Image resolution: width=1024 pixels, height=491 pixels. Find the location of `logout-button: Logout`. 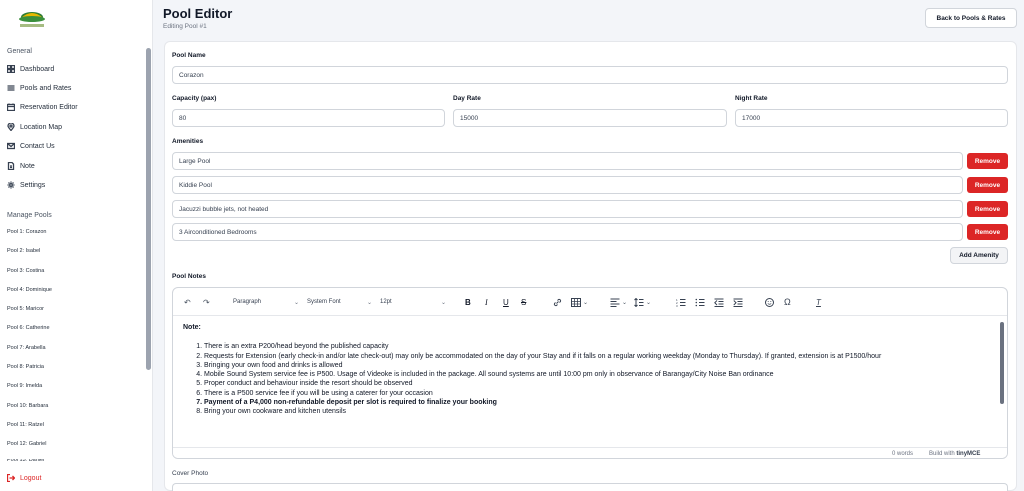

logout-button: Logout is located at coordinates (24, 478).